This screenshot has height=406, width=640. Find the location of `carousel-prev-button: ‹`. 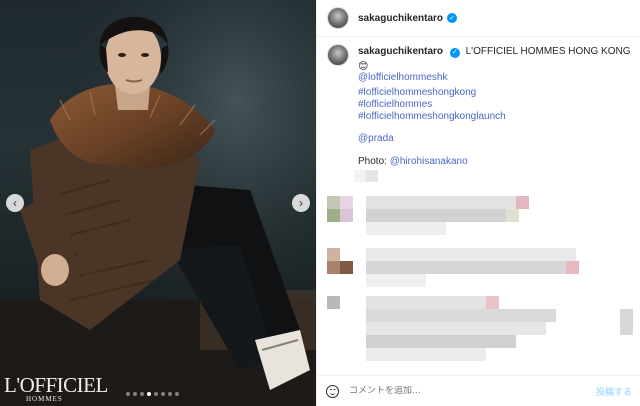

carousel-prev-button: ‹ is located at coordinates (15, 203).